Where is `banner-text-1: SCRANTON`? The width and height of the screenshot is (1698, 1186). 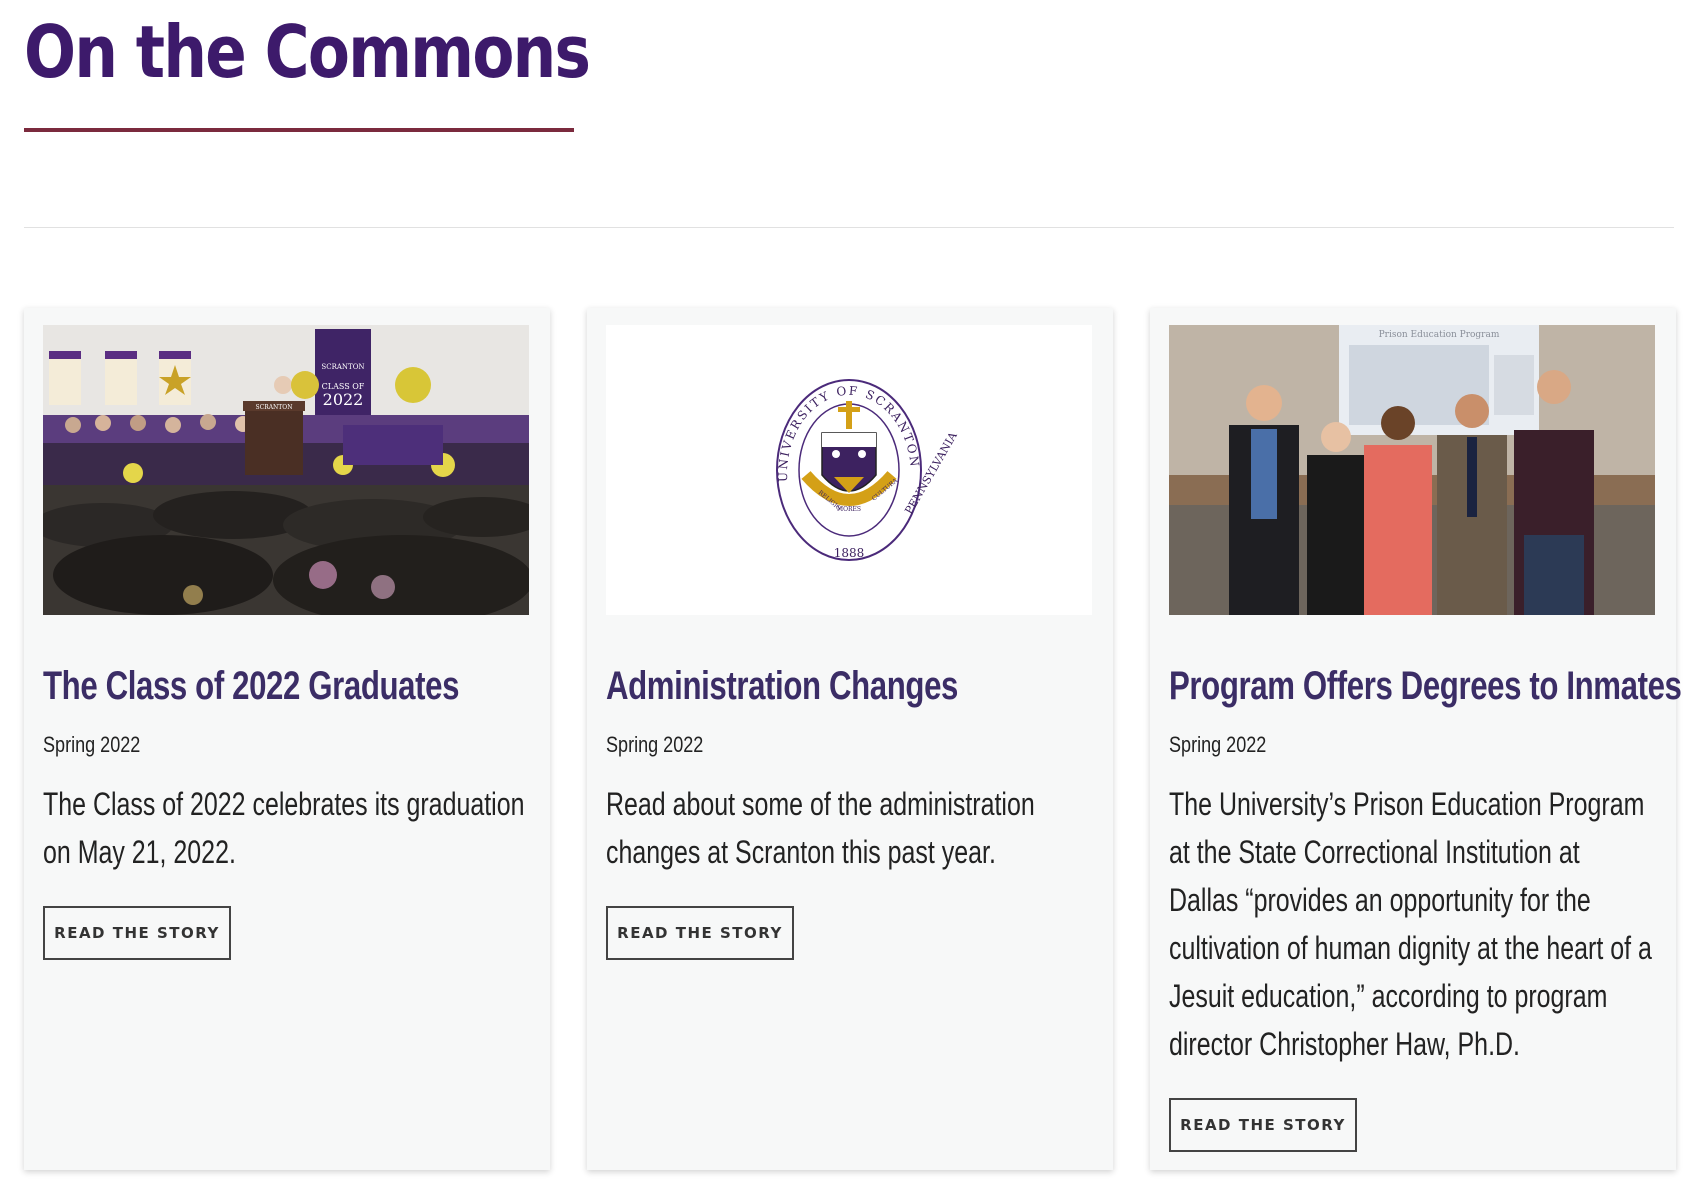 banner-text-1: SCRANTON is located at coordinates (342, 367).